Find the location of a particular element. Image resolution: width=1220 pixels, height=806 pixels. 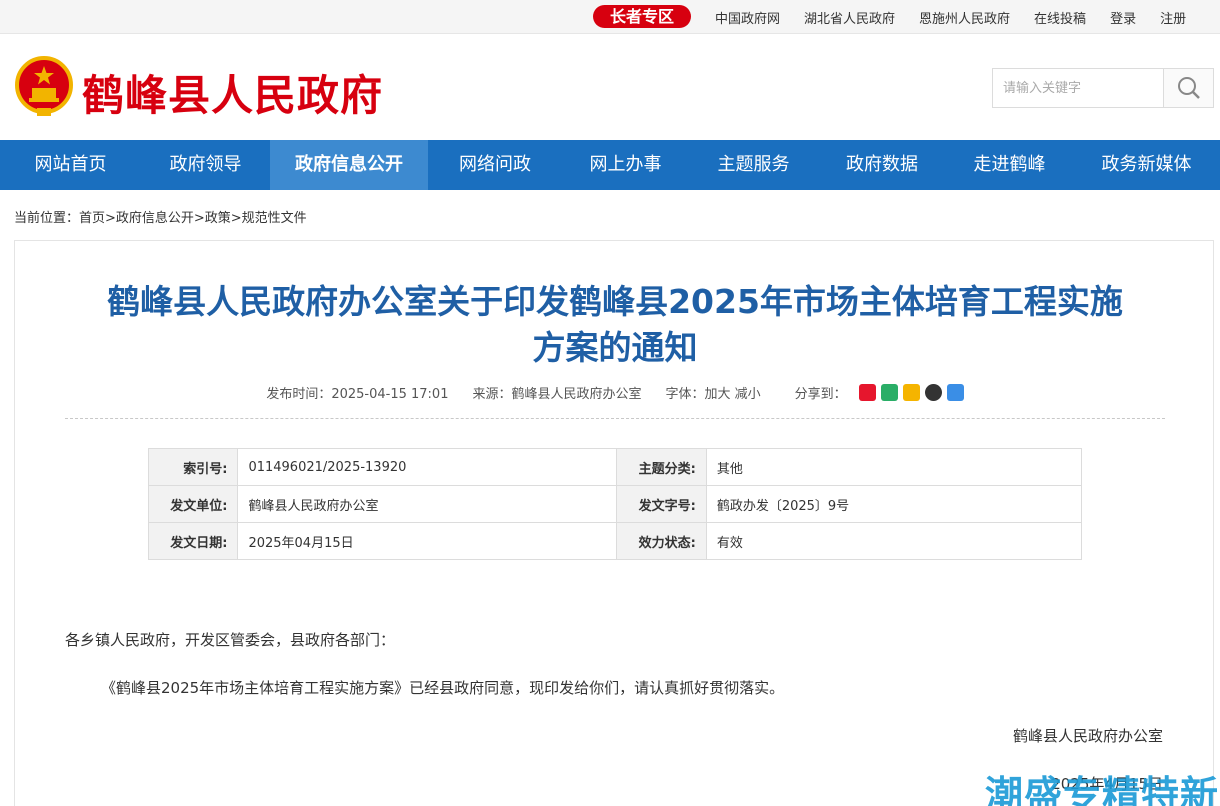

share-label: 分享到： is located at coordinates (820, 394).